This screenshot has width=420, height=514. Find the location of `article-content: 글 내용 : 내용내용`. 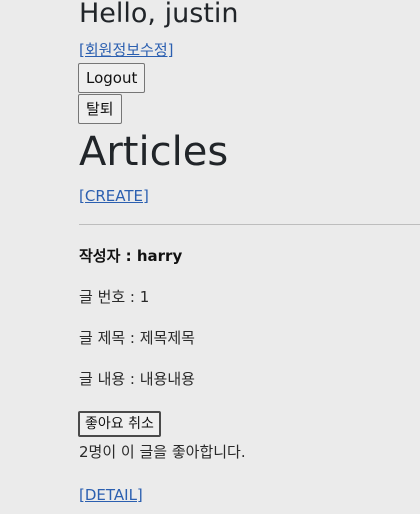

article-content: 글 내용 : 내용내용 is located at coordinates (137, 379).